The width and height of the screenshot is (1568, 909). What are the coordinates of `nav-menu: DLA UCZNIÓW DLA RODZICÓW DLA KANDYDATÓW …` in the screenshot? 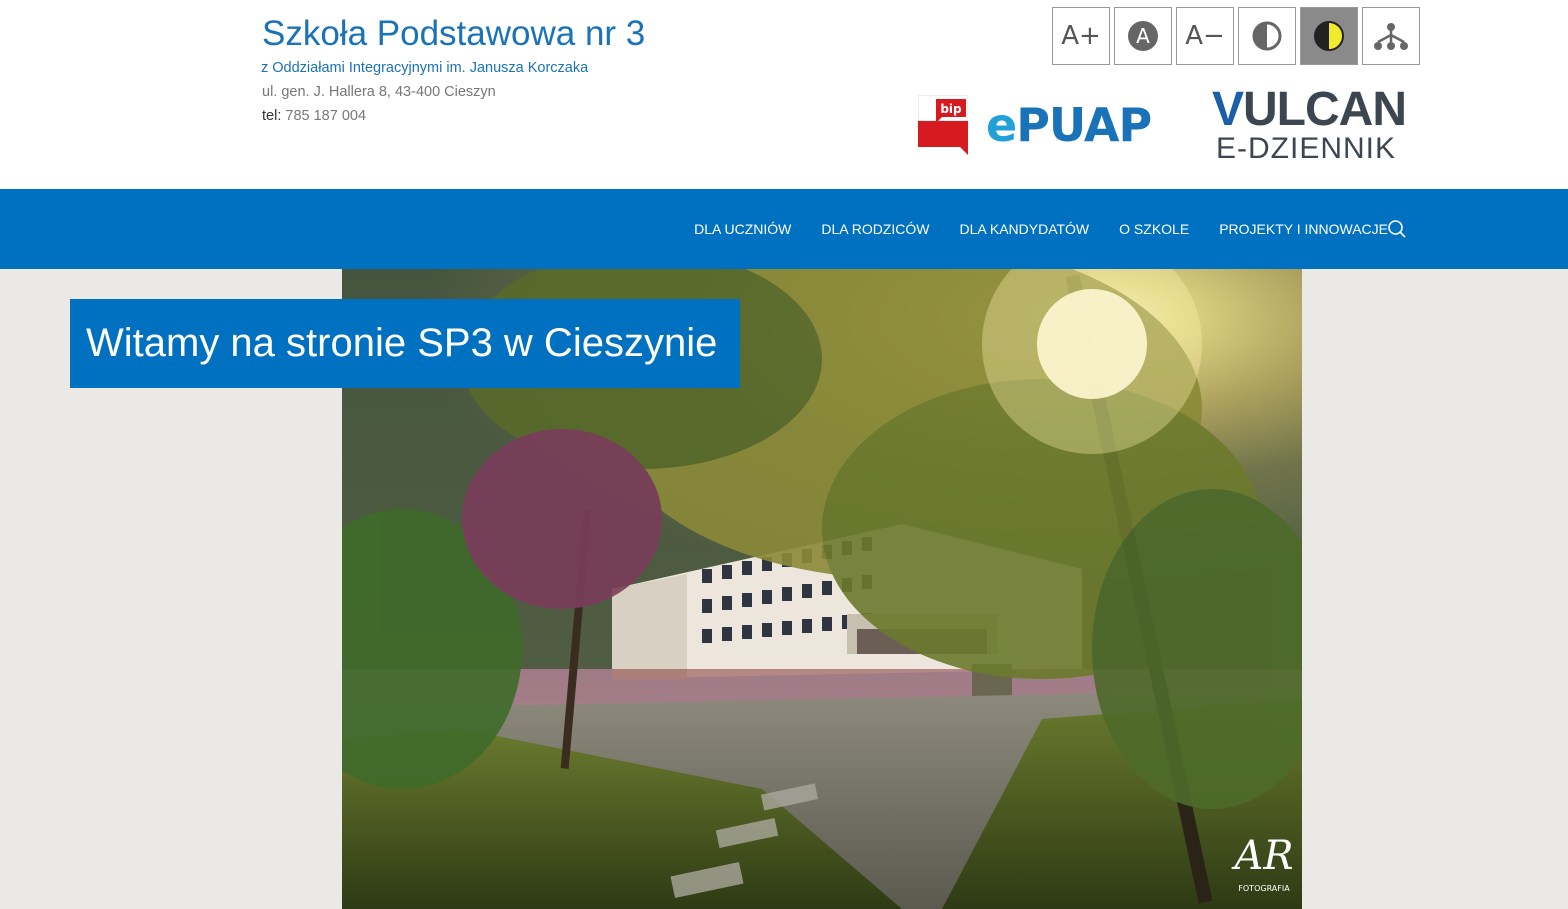 It's located at (1041, 229).